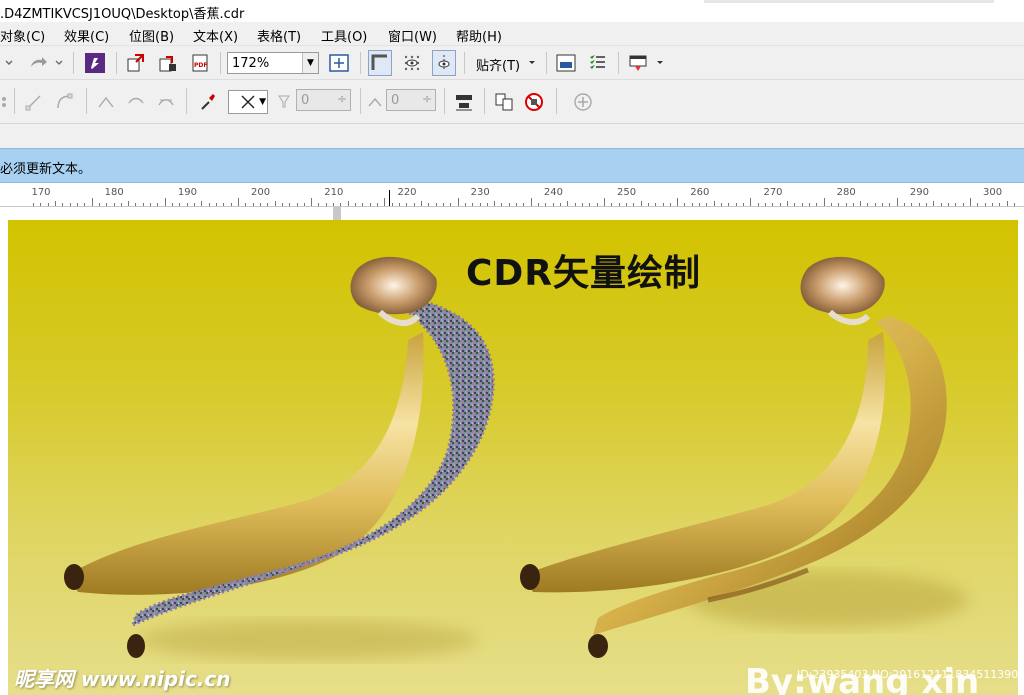 This screenshot has width=1024, height=695. Describe the element at coordinates (412, 63) in the screenshot. I see `show-grid-icon` at that location.